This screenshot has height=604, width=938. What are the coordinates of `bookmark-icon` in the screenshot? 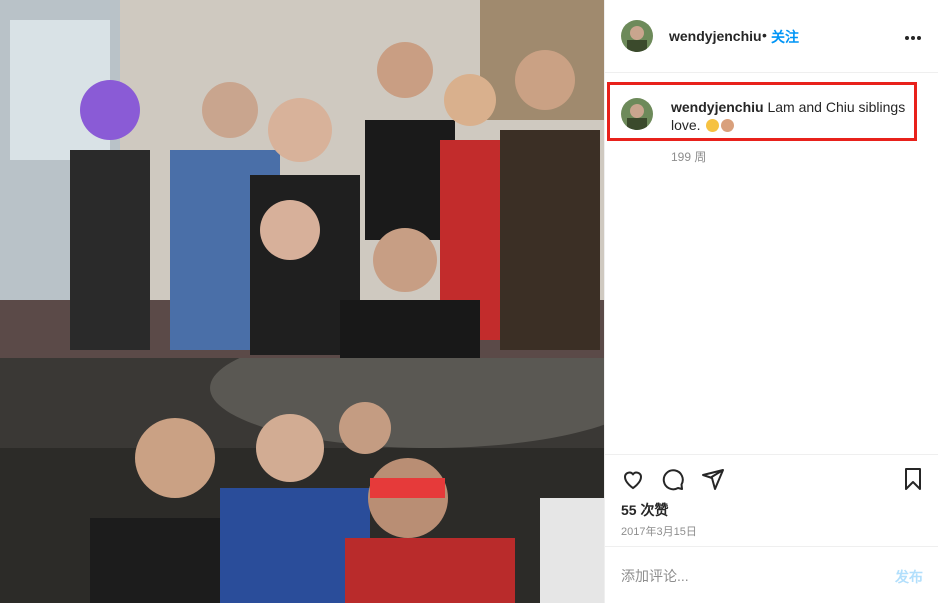 It's located at (913, 479).